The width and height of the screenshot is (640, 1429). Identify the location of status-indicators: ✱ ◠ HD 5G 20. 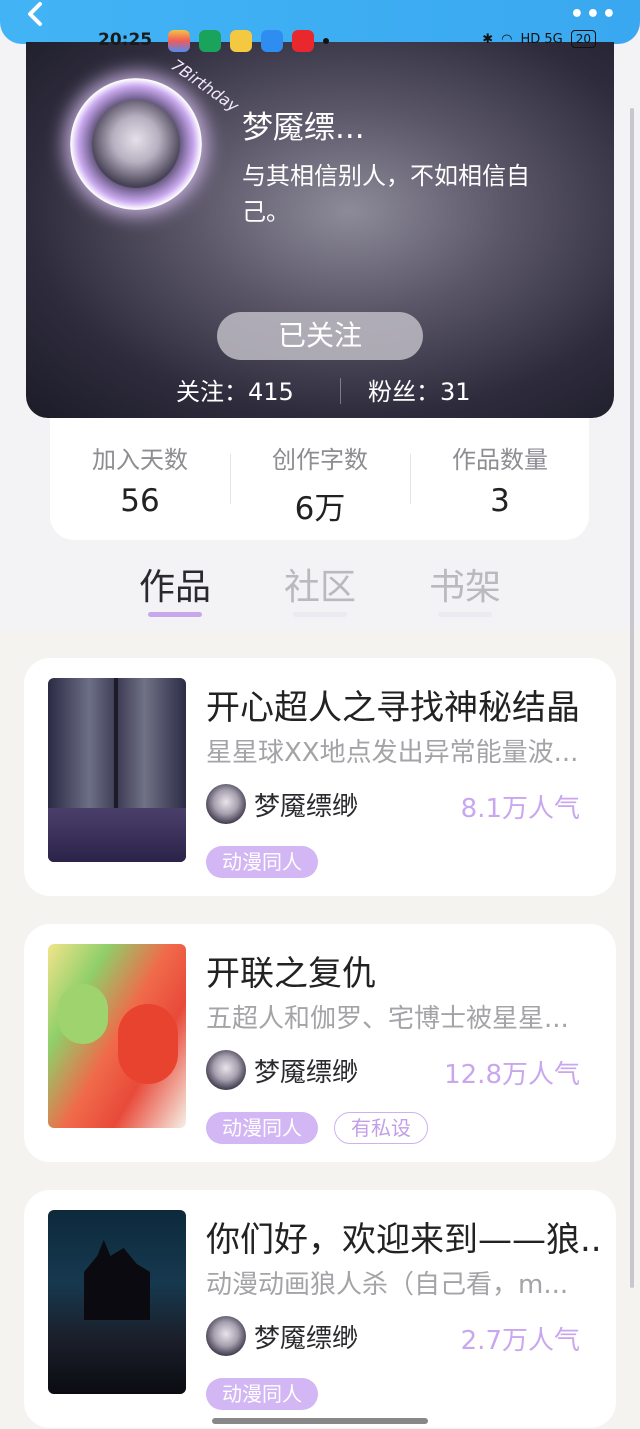
(539, 39).